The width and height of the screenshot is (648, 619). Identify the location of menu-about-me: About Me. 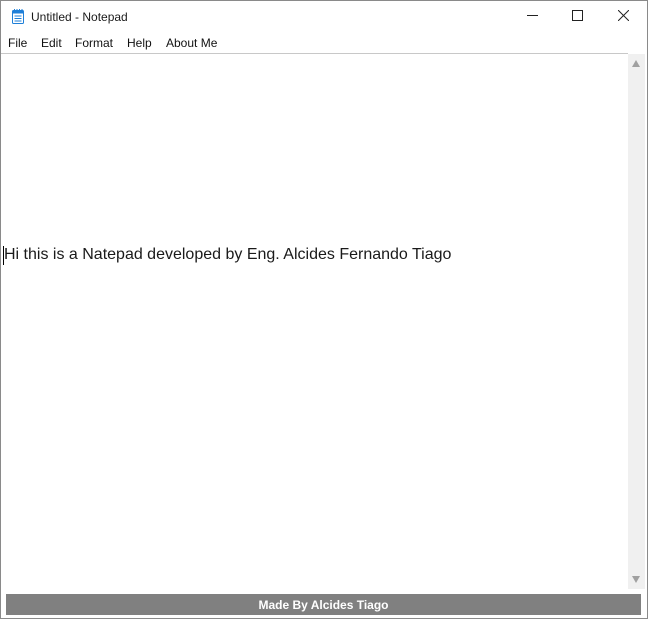
(191, 43).